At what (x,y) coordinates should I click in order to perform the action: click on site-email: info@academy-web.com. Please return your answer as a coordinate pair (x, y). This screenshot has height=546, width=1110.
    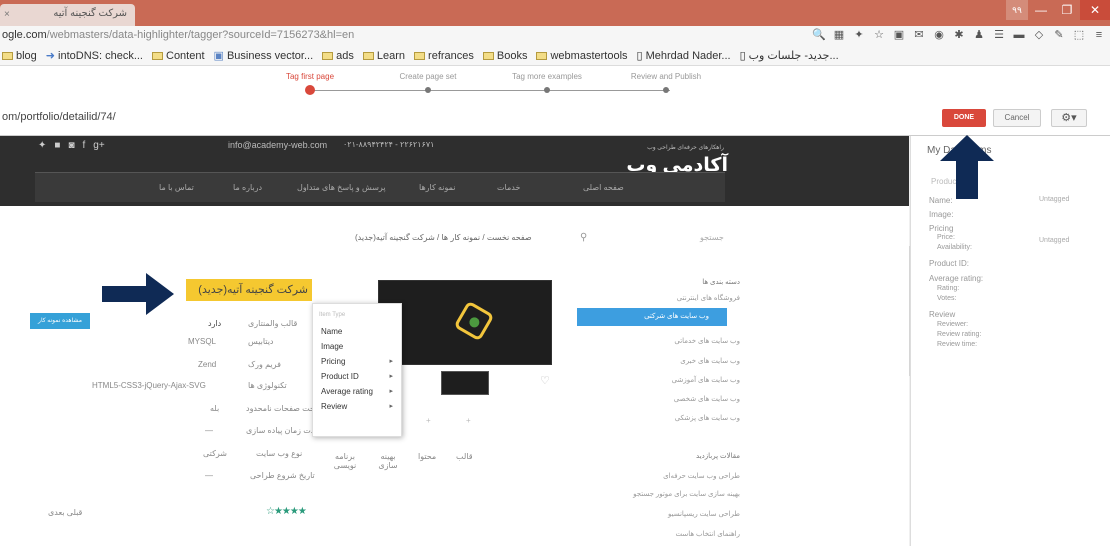
    Looking at the image, I should click on (277, 145).